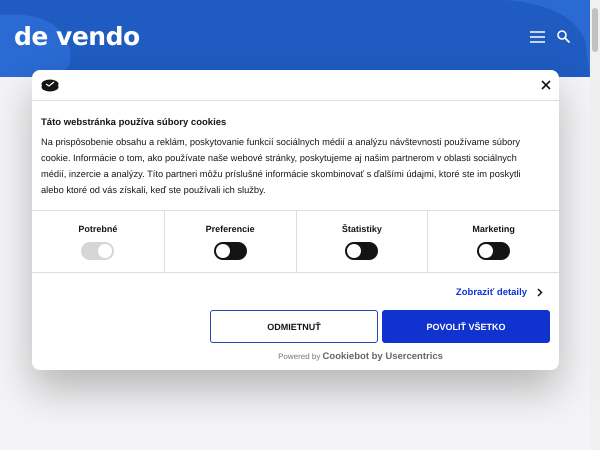 This screenshot has width=600, height=450. I want to click on category-label: Marketing, so click(493, 229).